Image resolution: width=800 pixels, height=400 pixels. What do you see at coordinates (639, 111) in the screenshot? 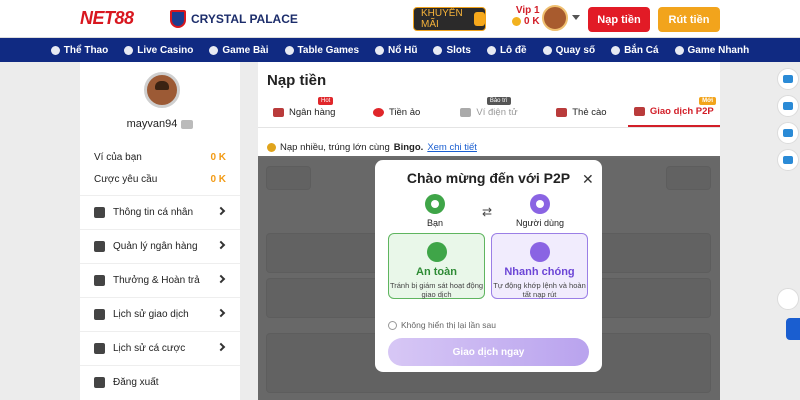
I see `p2p-icon` at bounding box center [639, 111].